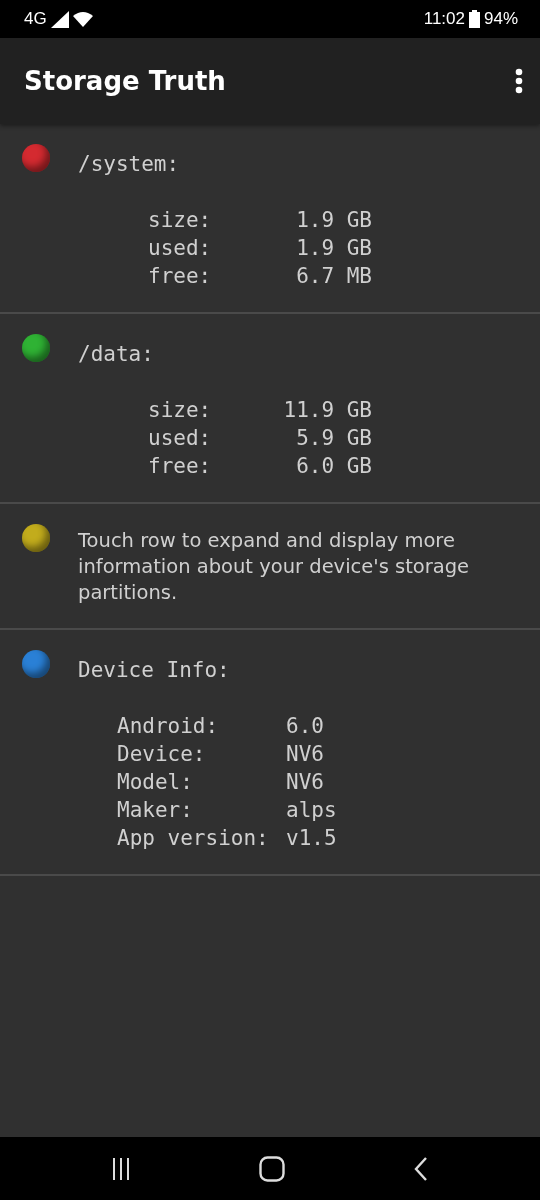 This screenshot has width=540, height=1200. What do you see at coordinates (274, 567) in the screenshot?
I see `hint-text: Touch row to expand and display more information about your device's storage partitions.` at bounding box center [274, 567].